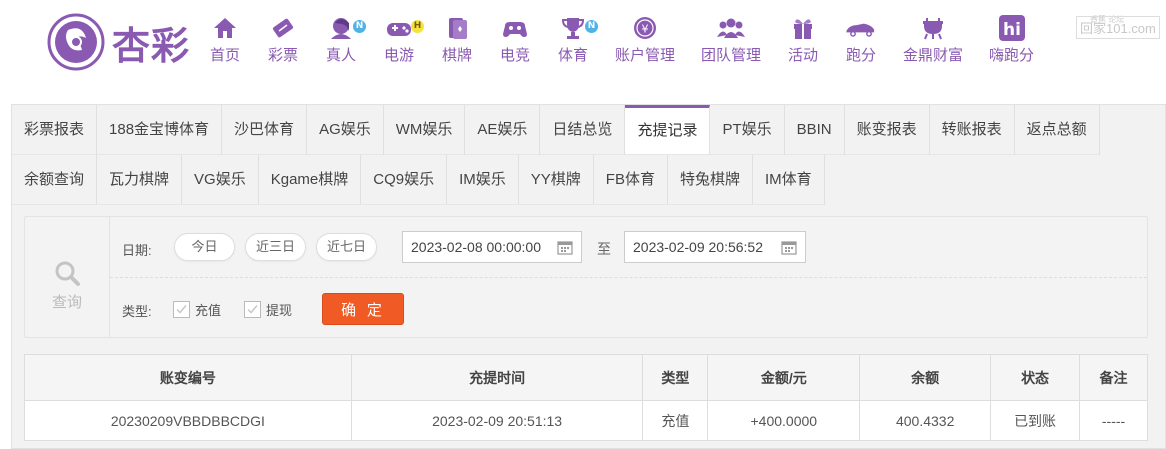 Image resolution: width=1166 pixels, height=449 pixels. What do you see at coordinates (731, 44) in the screenshot?
I see `nav-item-team: 团队管理` at bounding box center [731, 44].